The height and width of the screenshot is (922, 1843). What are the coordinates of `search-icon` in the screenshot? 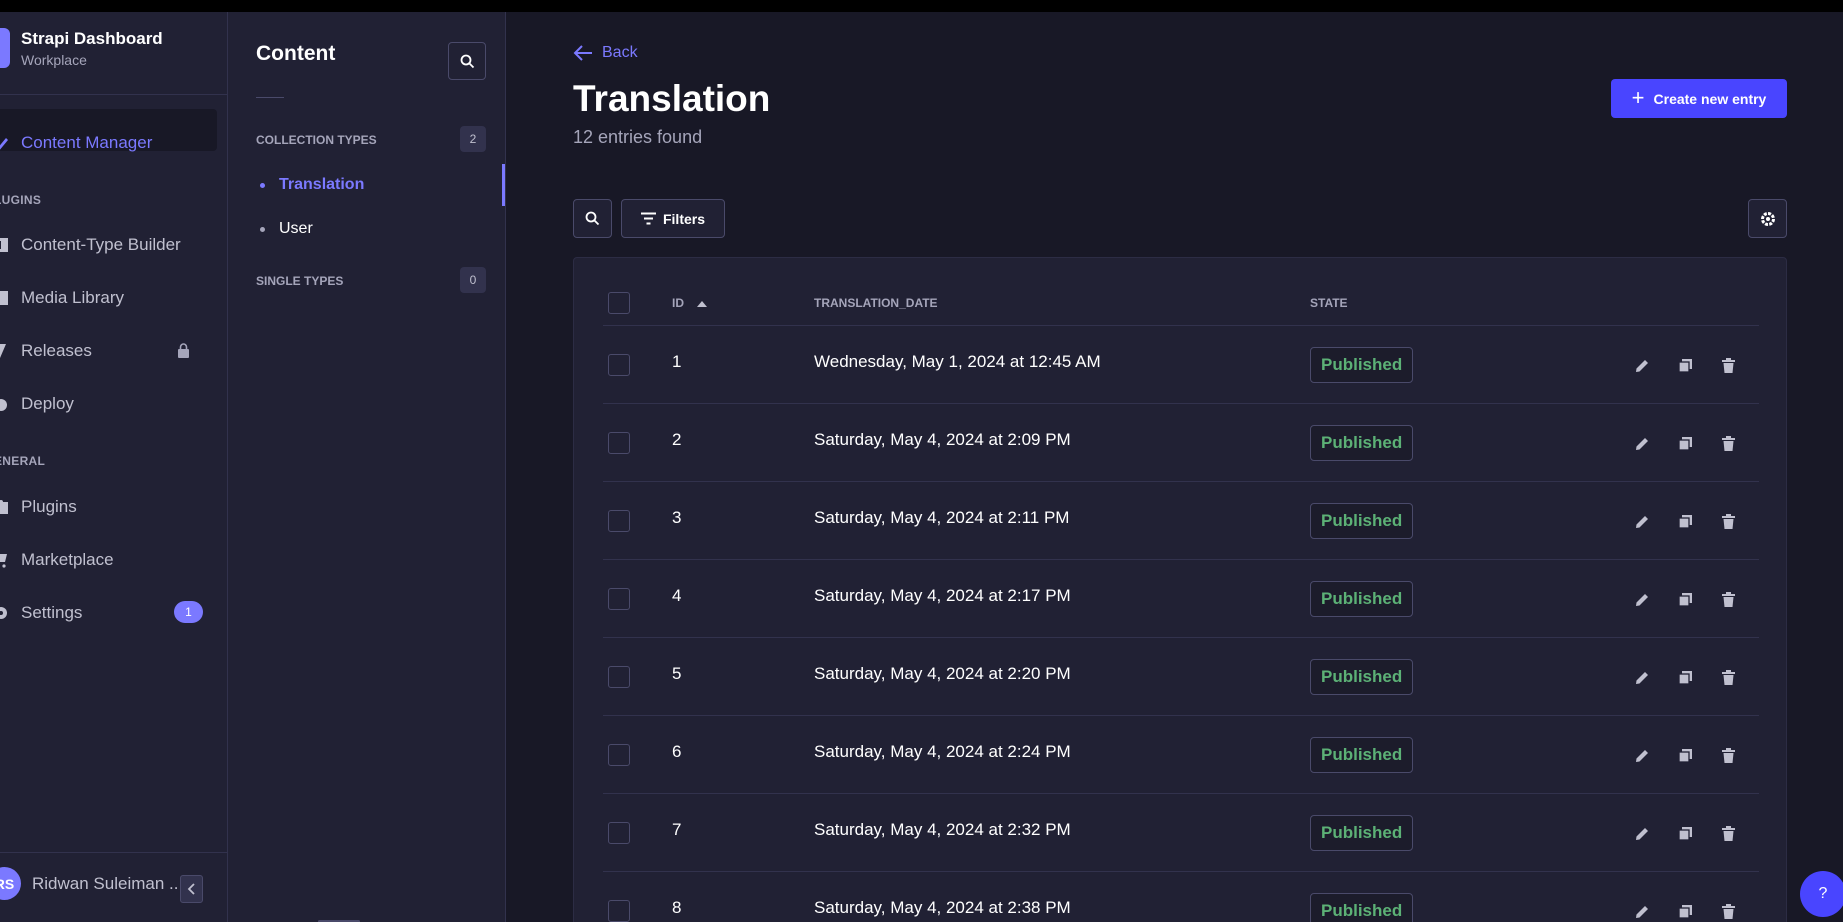 It's located at (592, 218).